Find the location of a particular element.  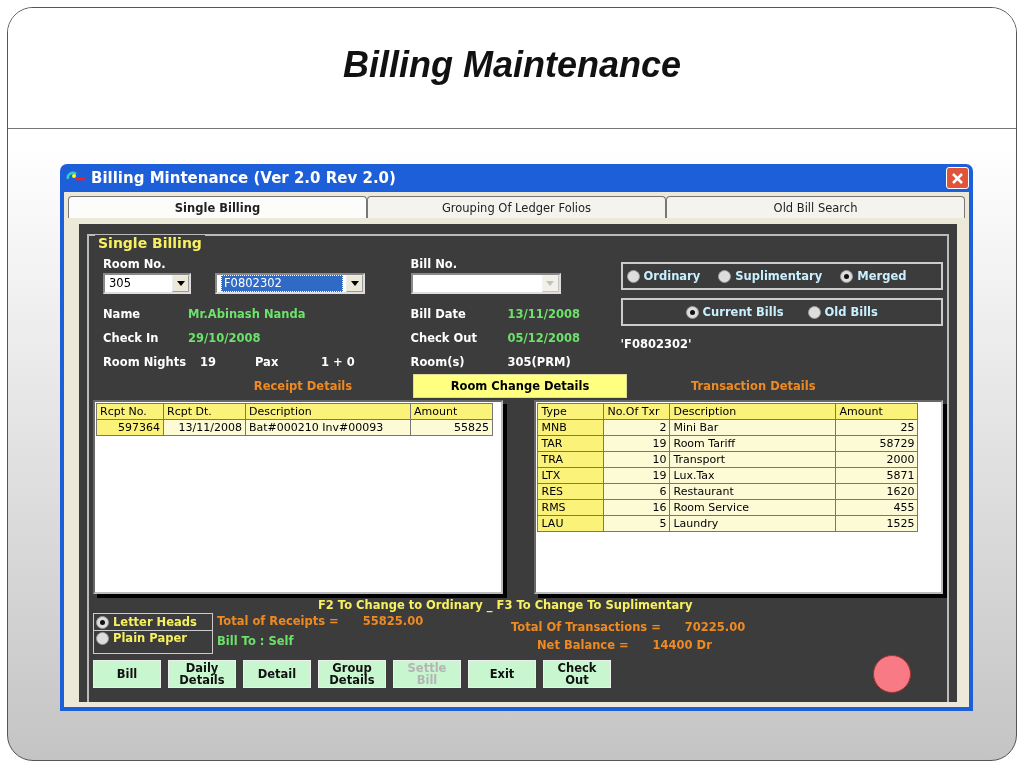

field-label: Room No. is located at coordinates (135, 265).